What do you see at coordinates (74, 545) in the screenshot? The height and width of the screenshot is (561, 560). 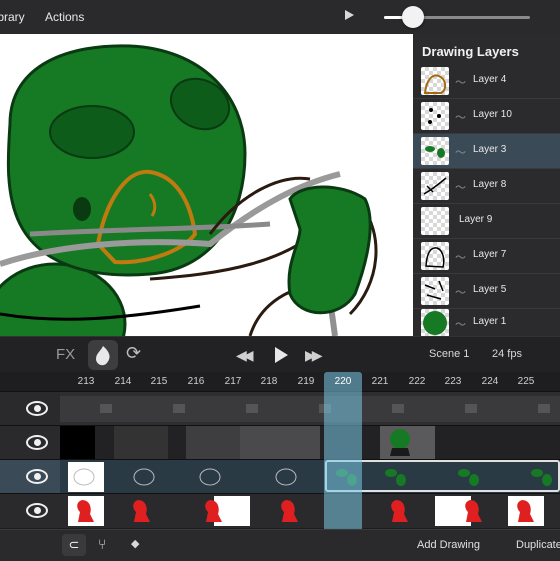 I see `magnet-icon: ⊂` at bounding box center [74, 545].